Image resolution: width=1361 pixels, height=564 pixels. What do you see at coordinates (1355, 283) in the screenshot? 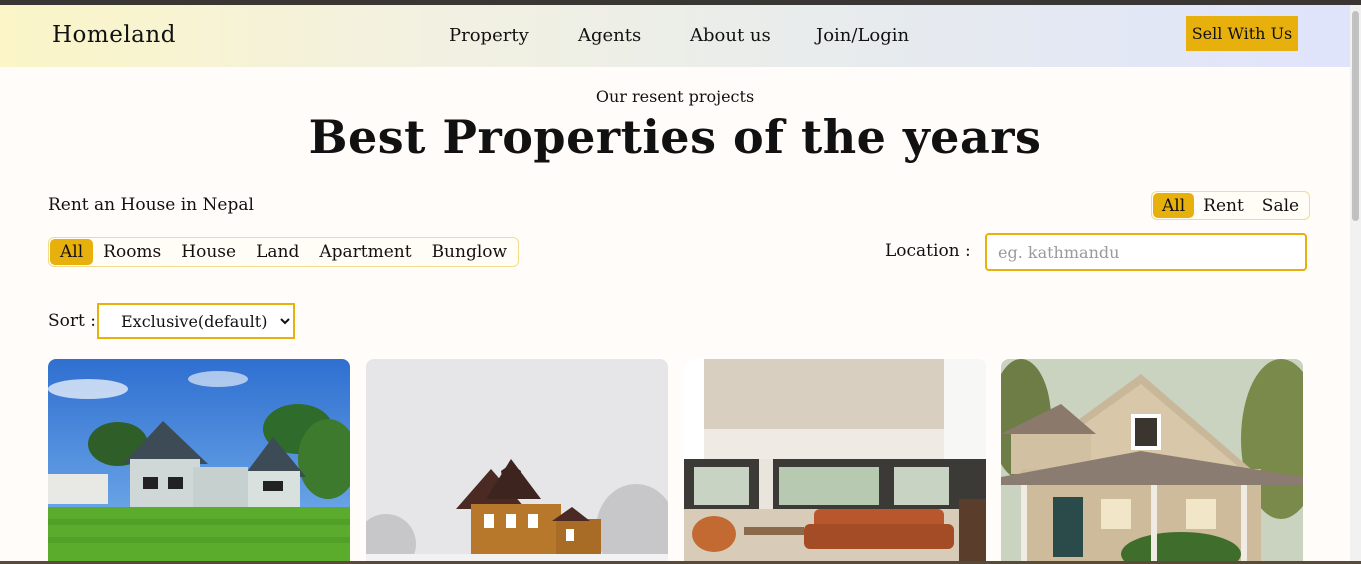
I see `page-scrollbar` at bounding box center [1355, 283].